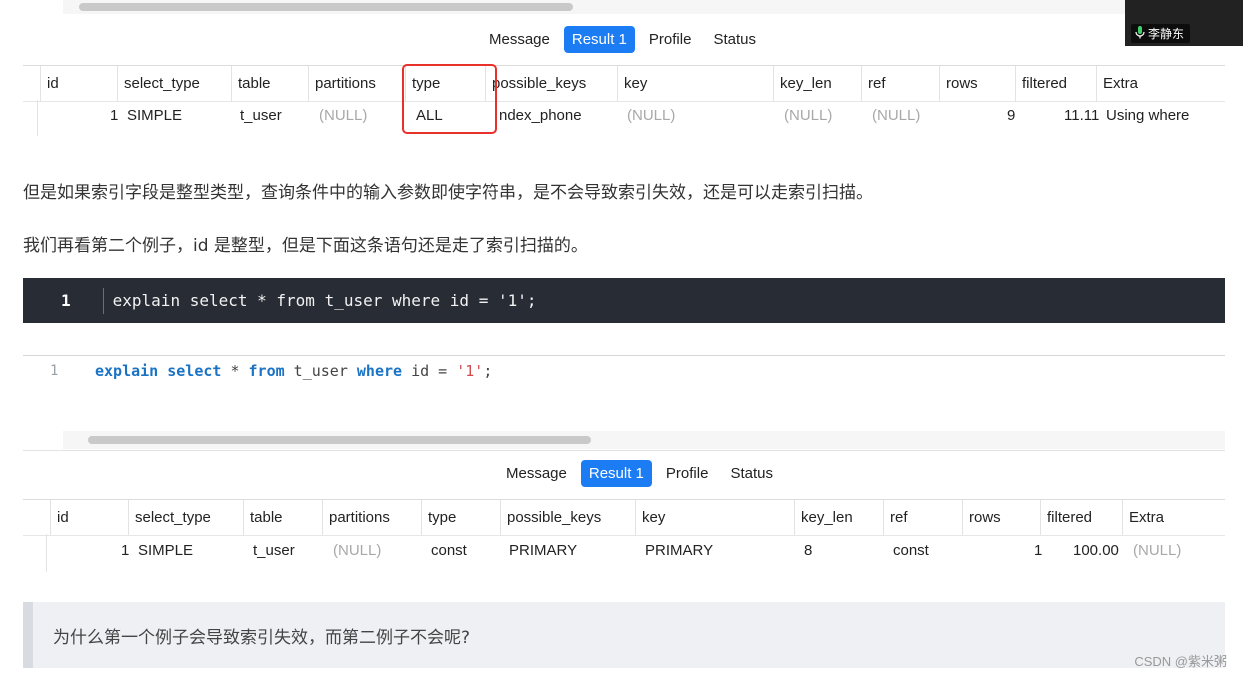  What do you see at coordinates (808, 115) in the screenshot?
I see `cell-key-len: (NULL)` at bounding box center [808, 115].